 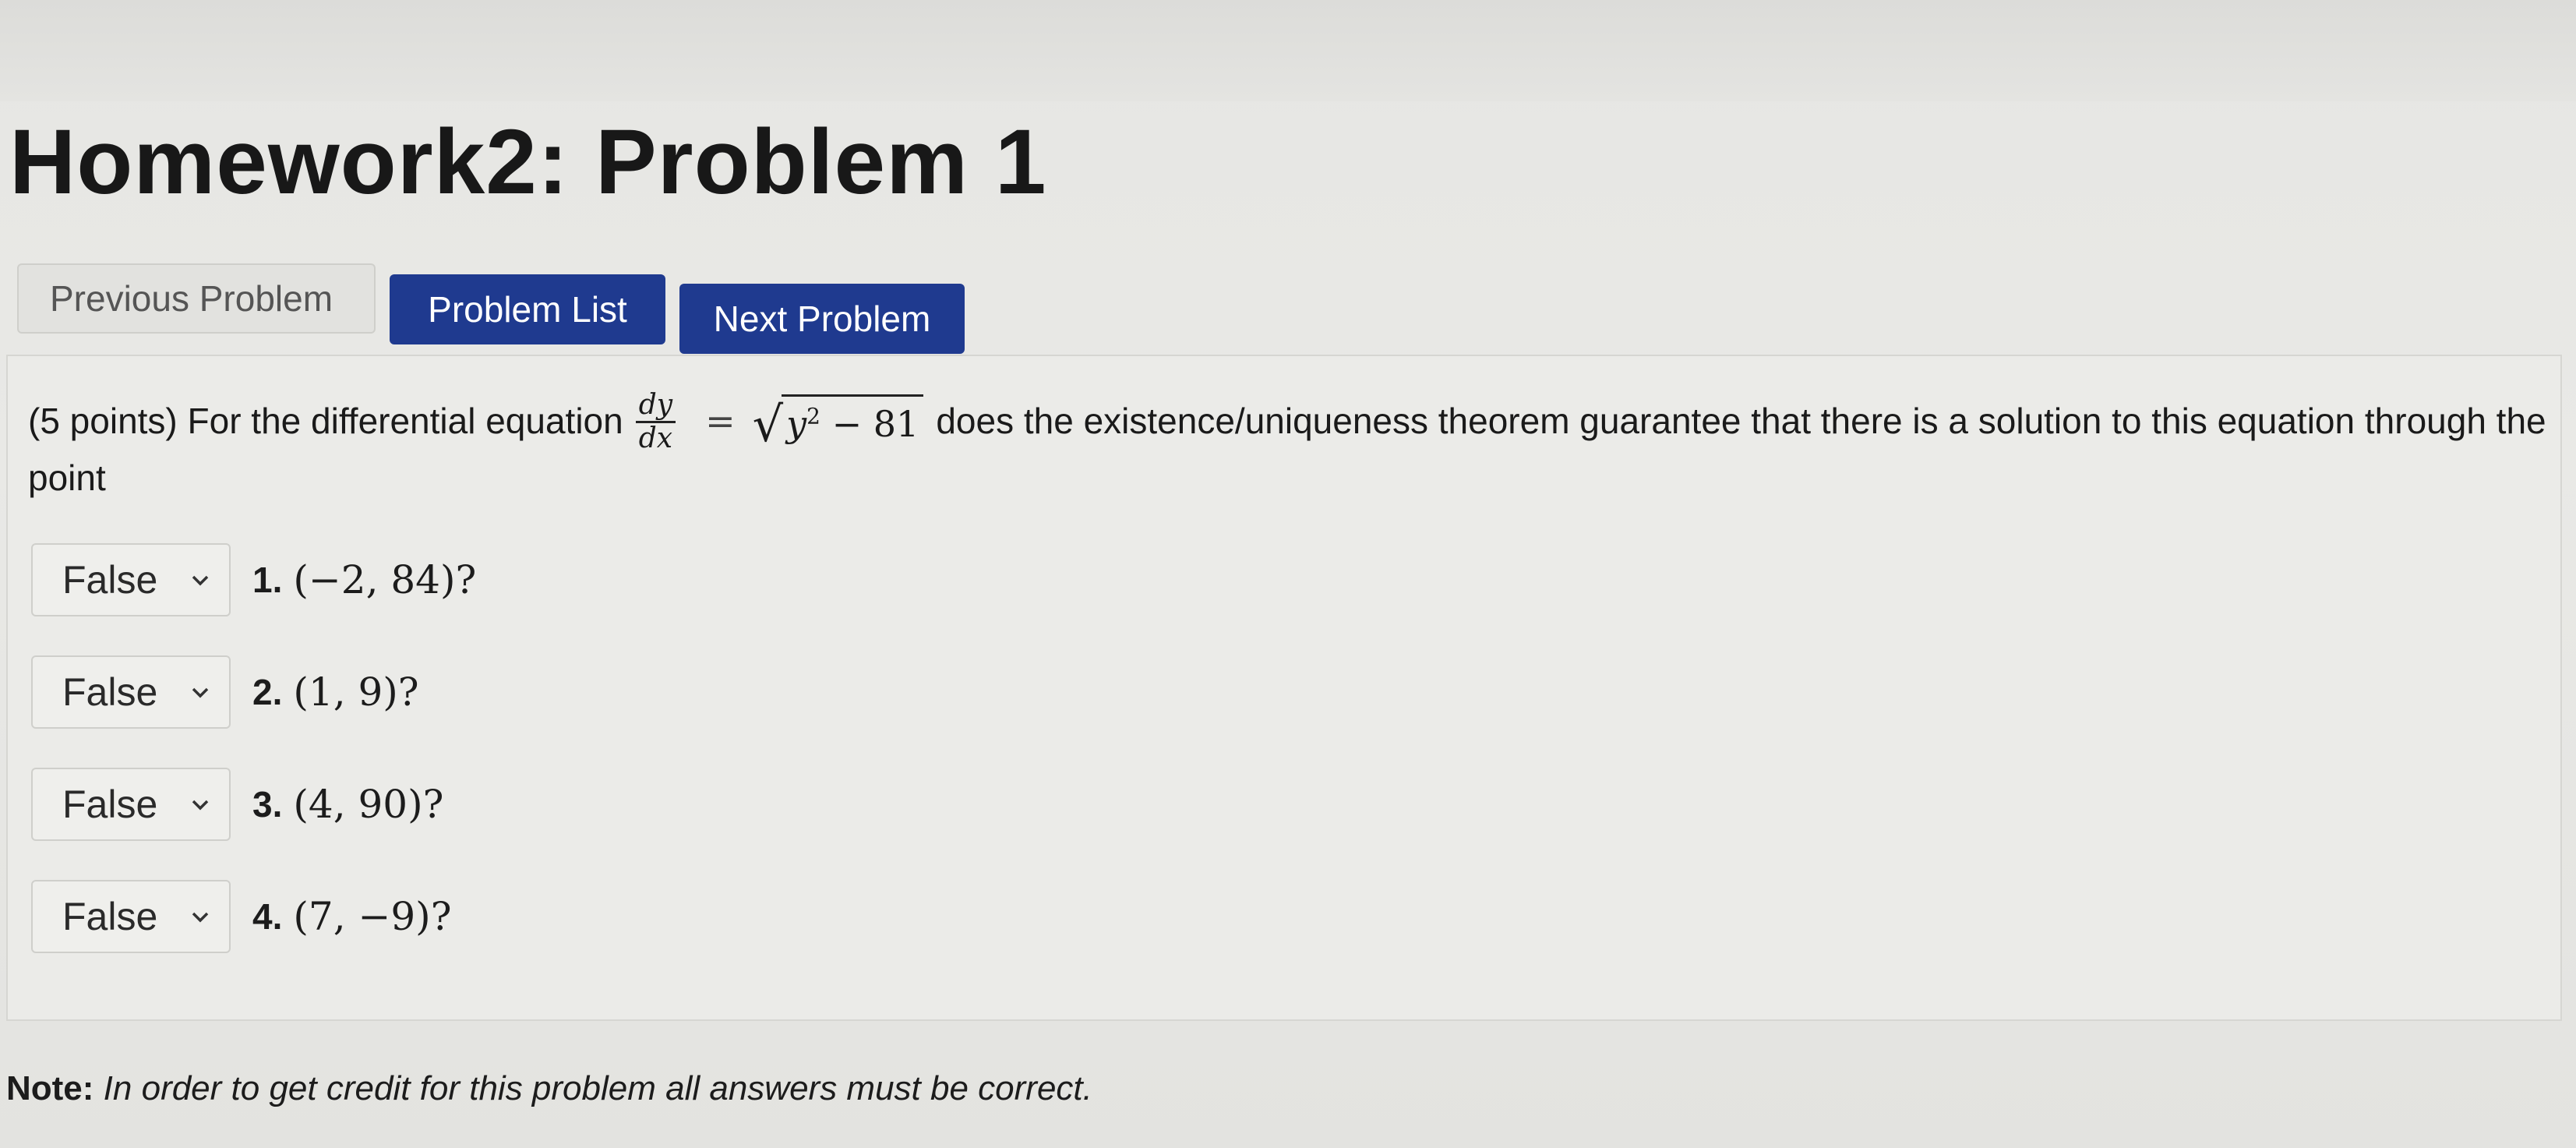 I want to click on note-label: Note:, so click(x=50, y=1088).